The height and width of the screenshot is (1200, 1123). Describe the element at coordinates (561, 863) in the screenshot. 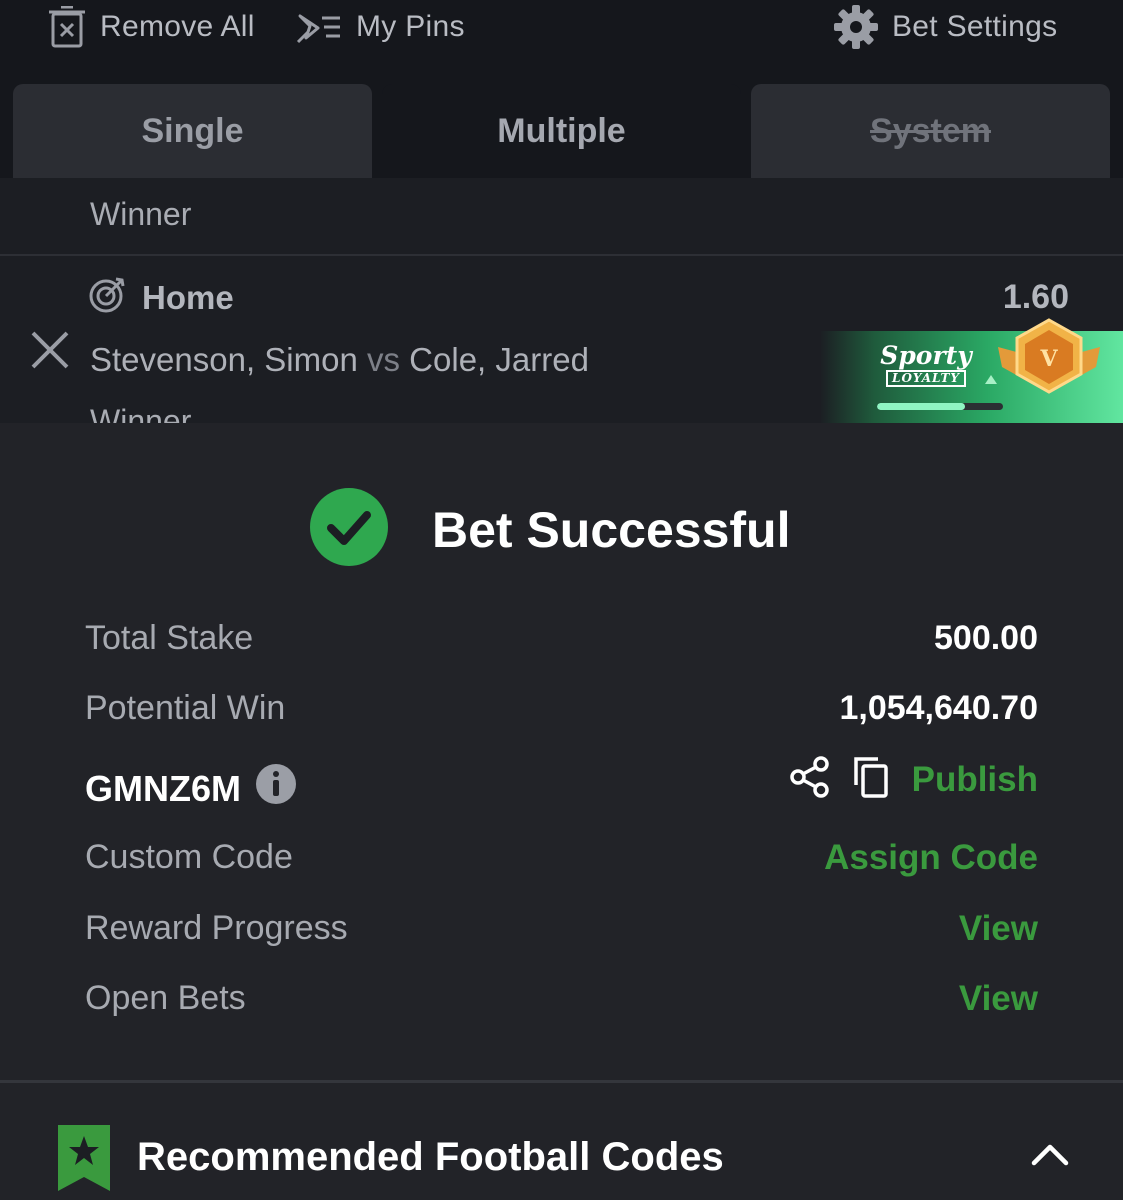

I see `custom-code-row: Custom Code Assign Code` at that location.